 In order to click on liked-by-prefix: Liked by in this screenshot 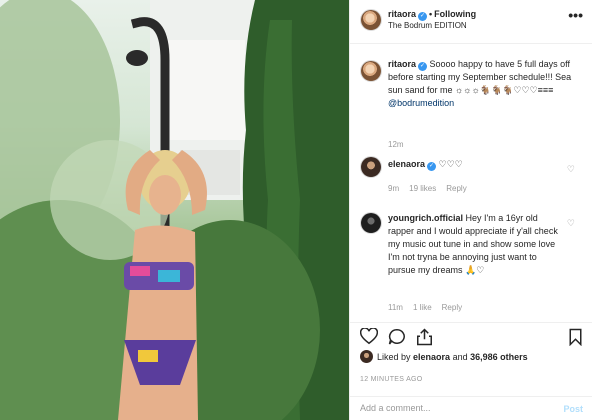, I will do `click(394, 357)`.